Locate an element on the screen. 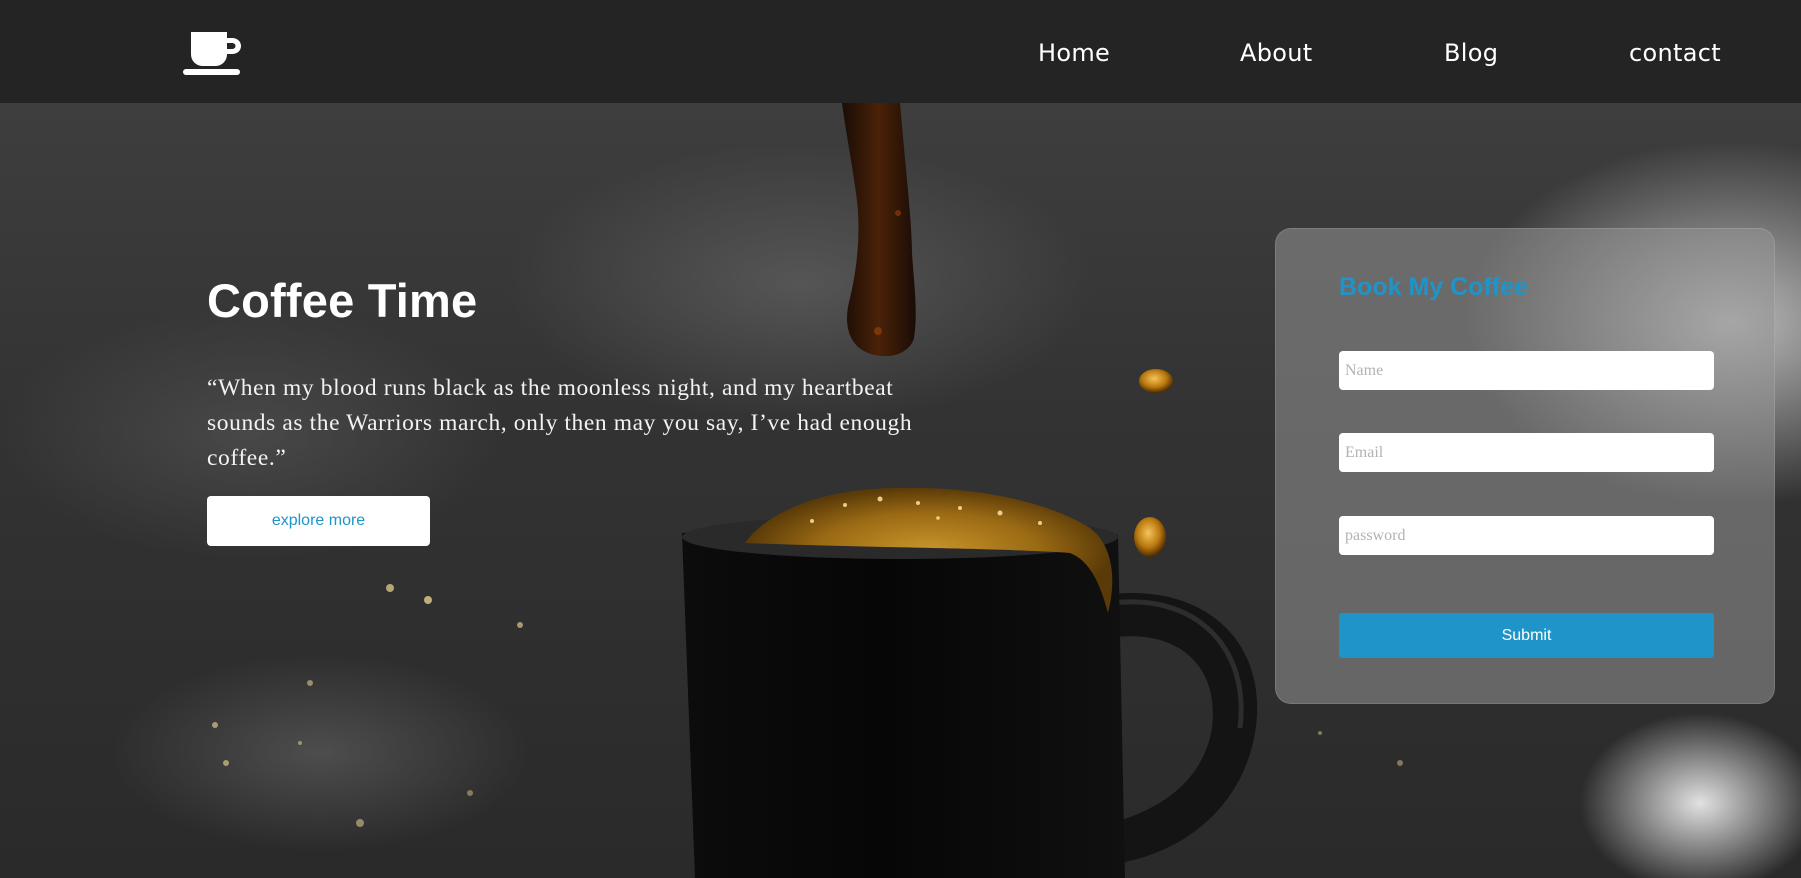 Image resolution: width=1801 pixels, height=878 pixels. navbar: Home About Blog contact is located at coordinates (900, 51).